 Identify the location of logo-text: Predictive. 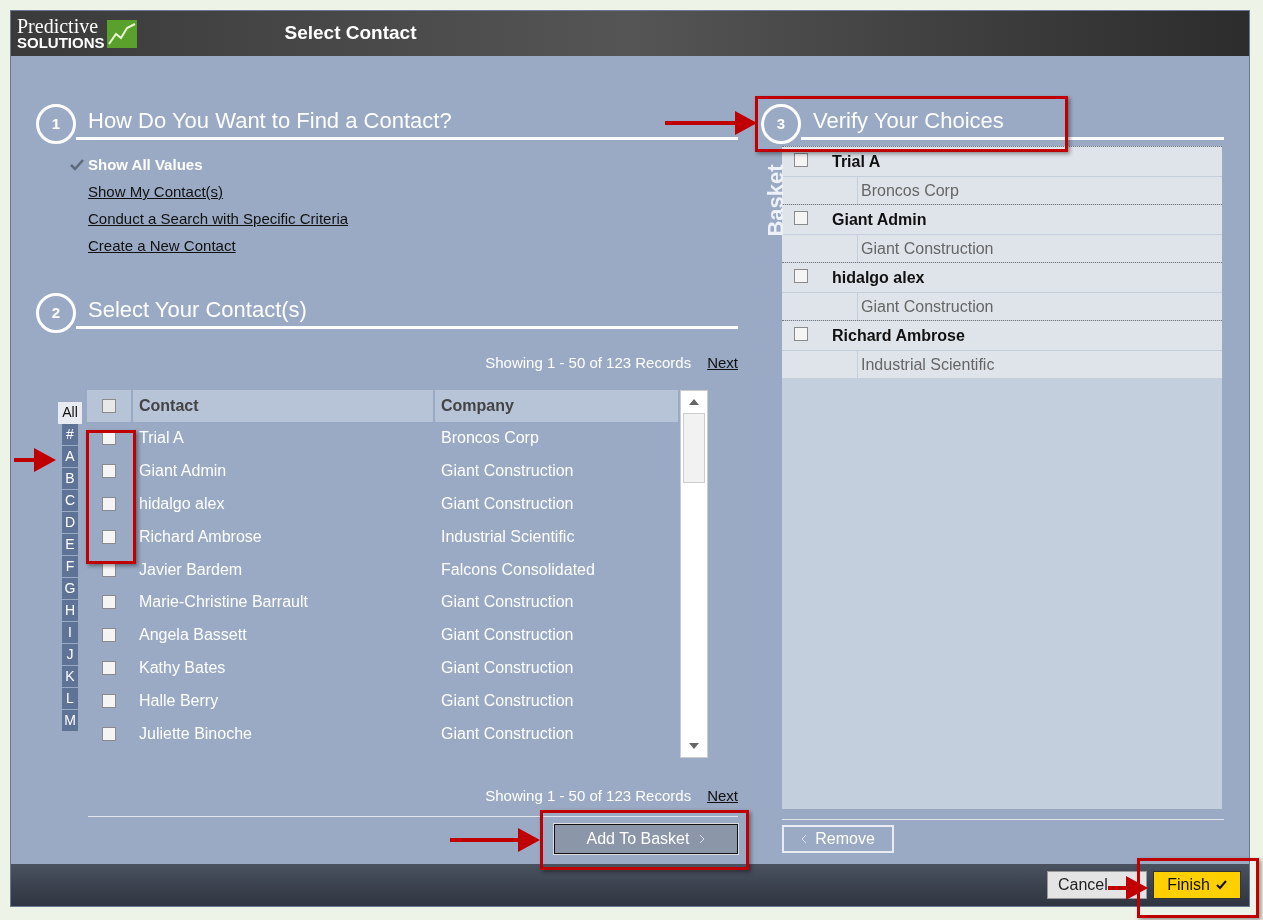
(58, 26).